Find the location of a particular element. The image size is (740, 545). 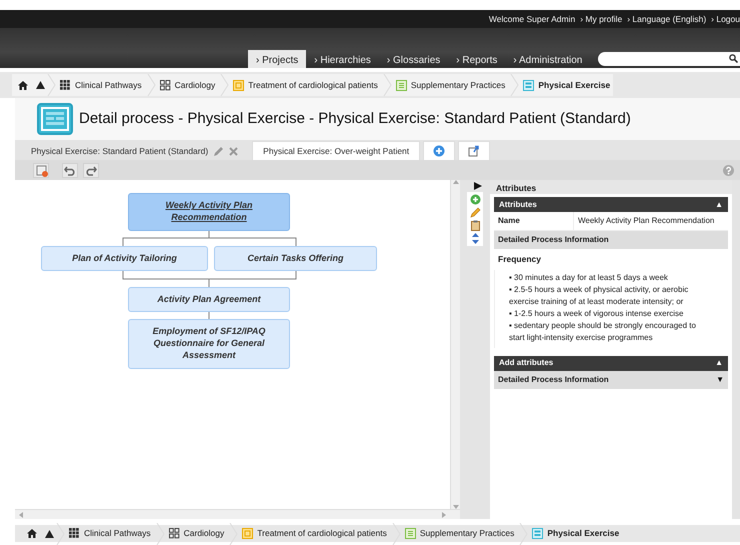

redo-icon is located at coordinates (91, 170).